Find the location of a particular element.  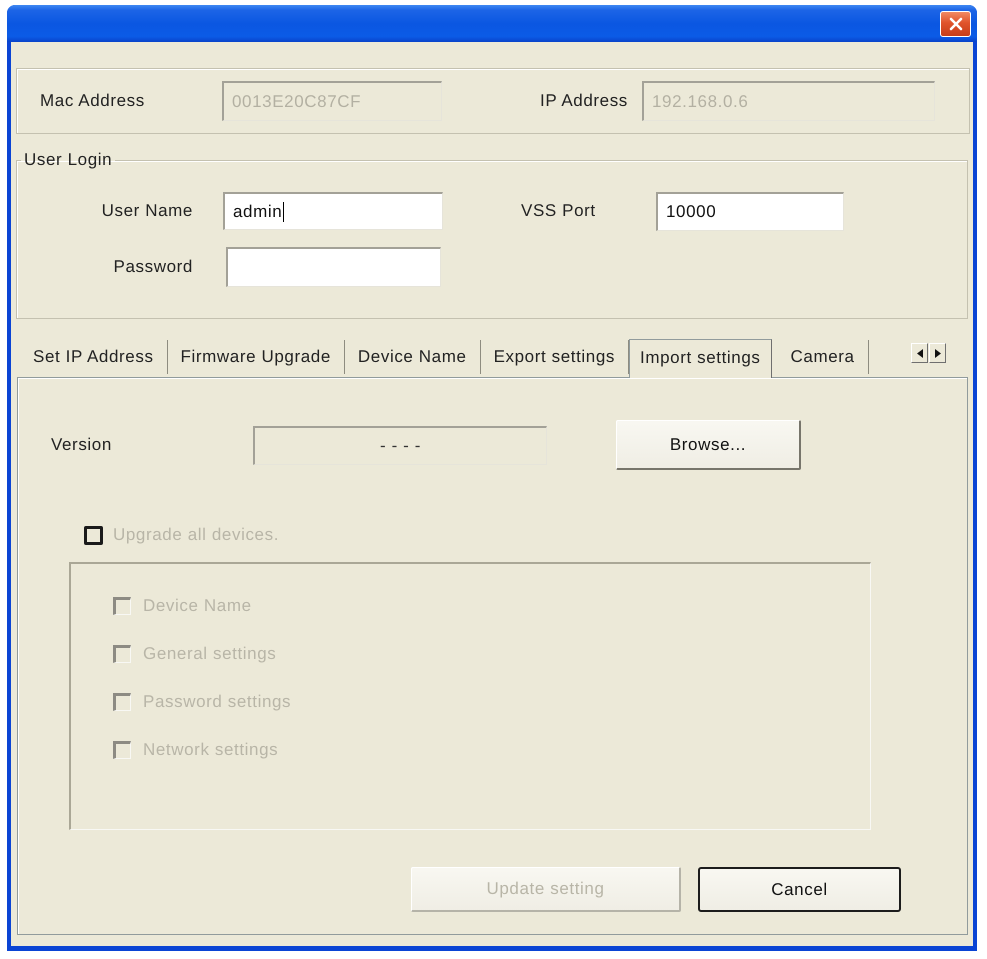

caret-right-icon is located at coordinates (937, 353).